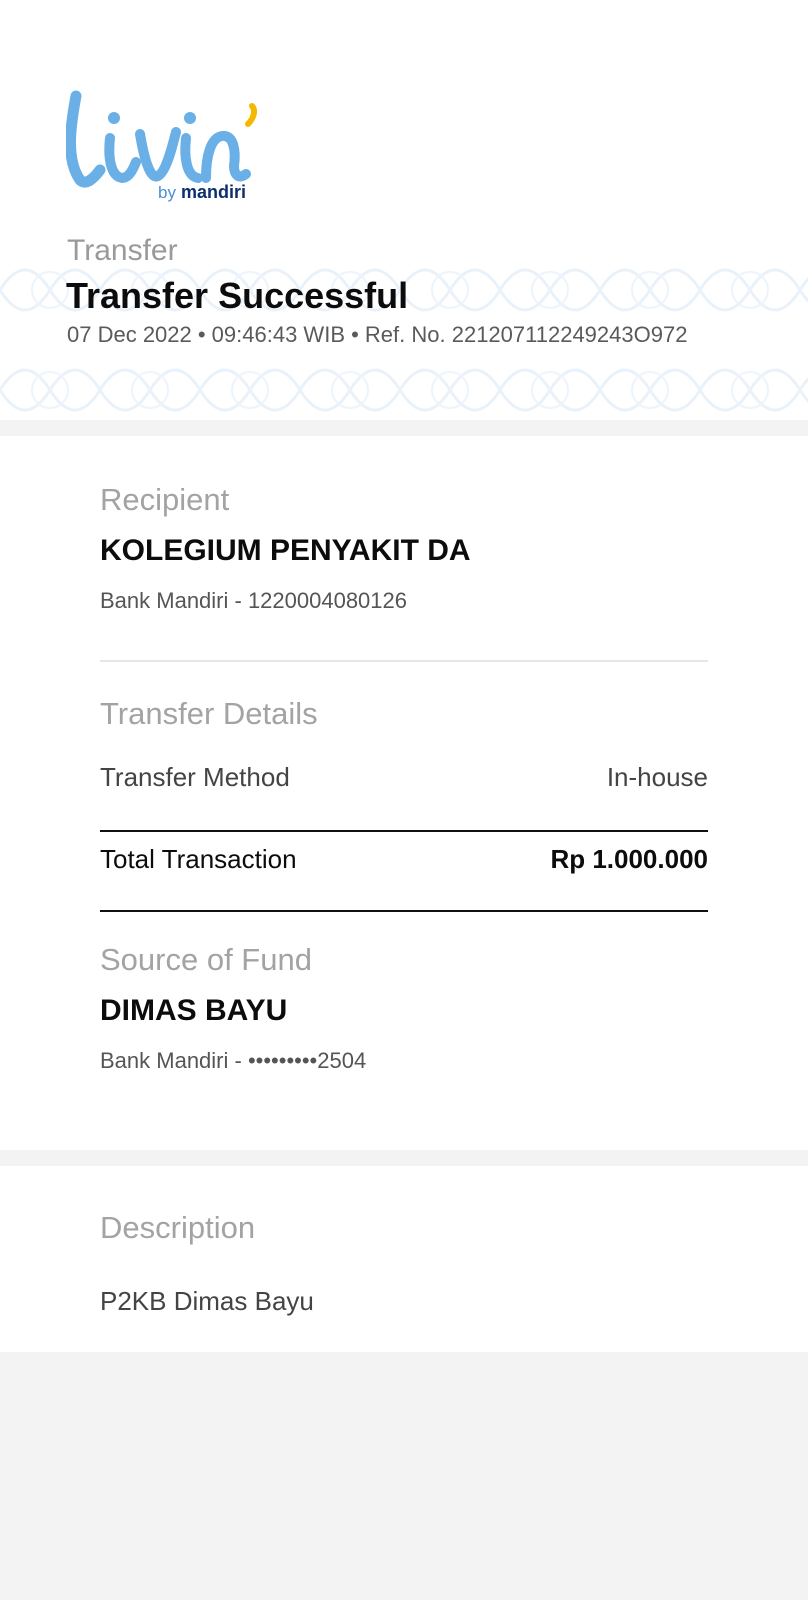 The width and height of the screenshot is (808, 1600). What do you see at coordinates (254, 600) in the screenshot?
I see `recipient-account: Bank Mandiri - 1220004080126` at bounding box center [254, 600].